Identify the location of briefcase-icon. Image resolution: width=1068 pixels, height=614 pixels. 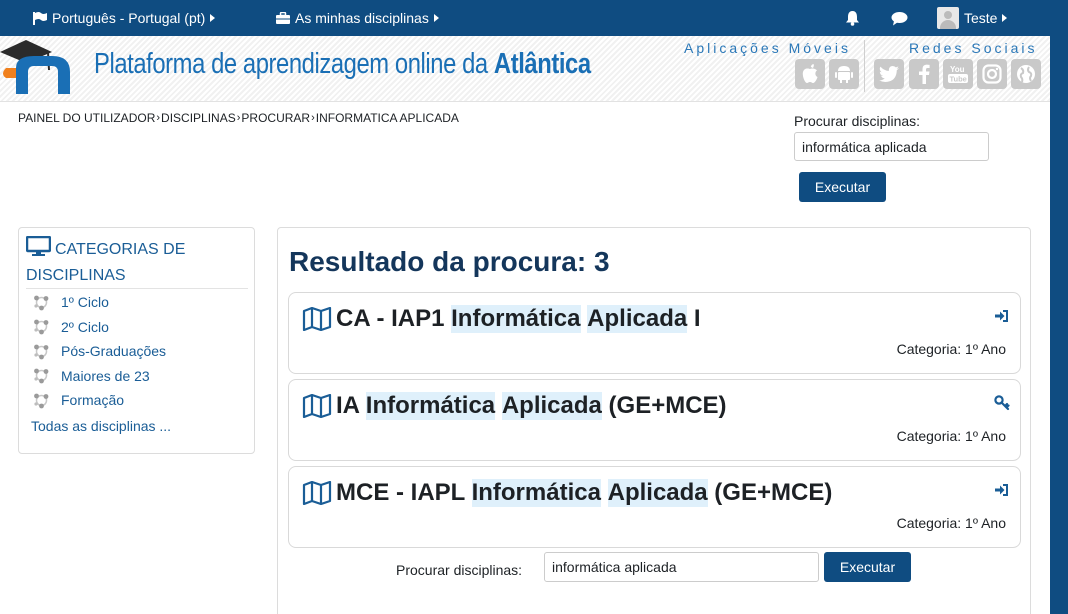
(283, 18).